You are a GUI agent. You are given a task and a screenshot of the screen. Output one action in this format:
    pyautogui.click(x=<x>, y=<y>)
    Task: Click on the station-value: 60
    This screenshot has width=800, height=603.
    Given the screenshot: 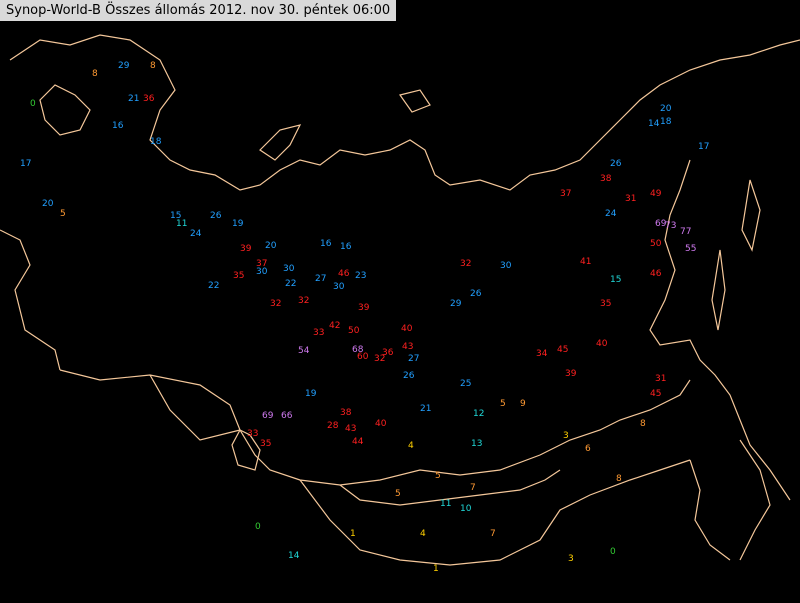 What is the action you would take?
    pyautogui.click(x=363, y=357)
    